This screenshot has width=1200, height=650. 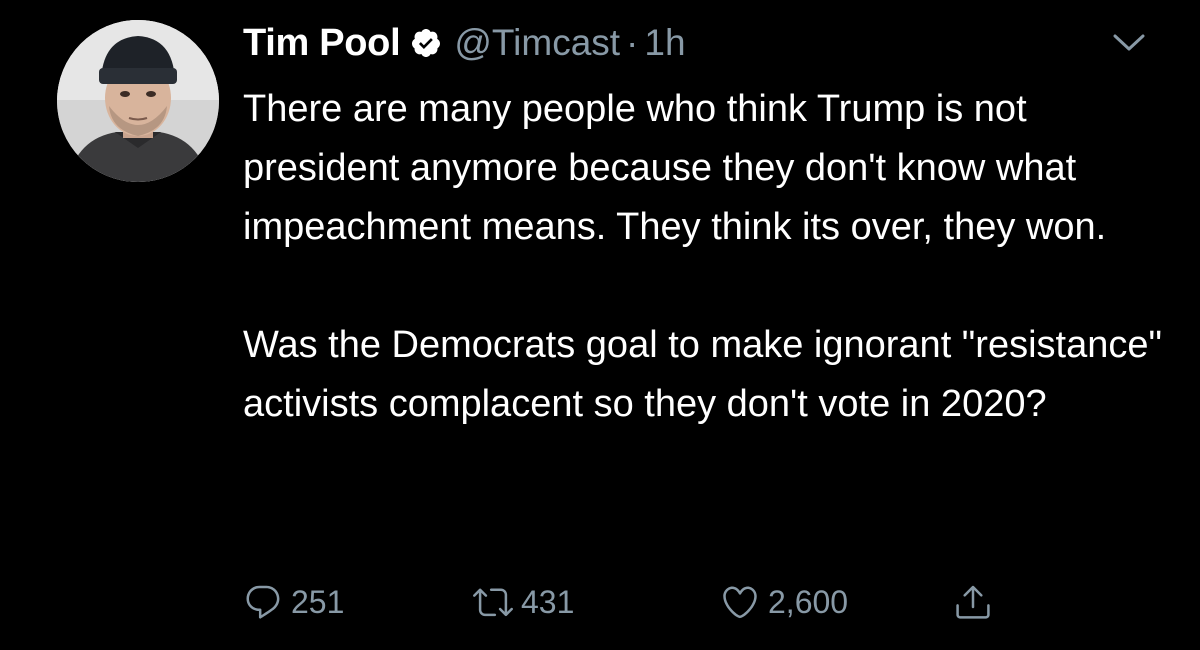 What do you see at coordinates (664, 43) in the screenshot?
I see `timestamp: 1h` at bounding box center [664, 43].